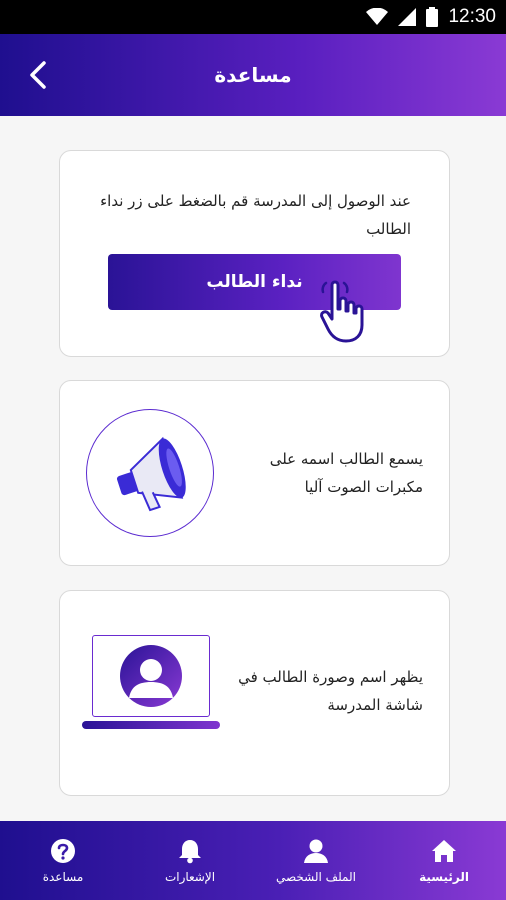 The image size is (506, 900). What do you see at coordinates (150, 473) in the screenshot?
I see `megaphone-icon` at bounding box center [150, 473].